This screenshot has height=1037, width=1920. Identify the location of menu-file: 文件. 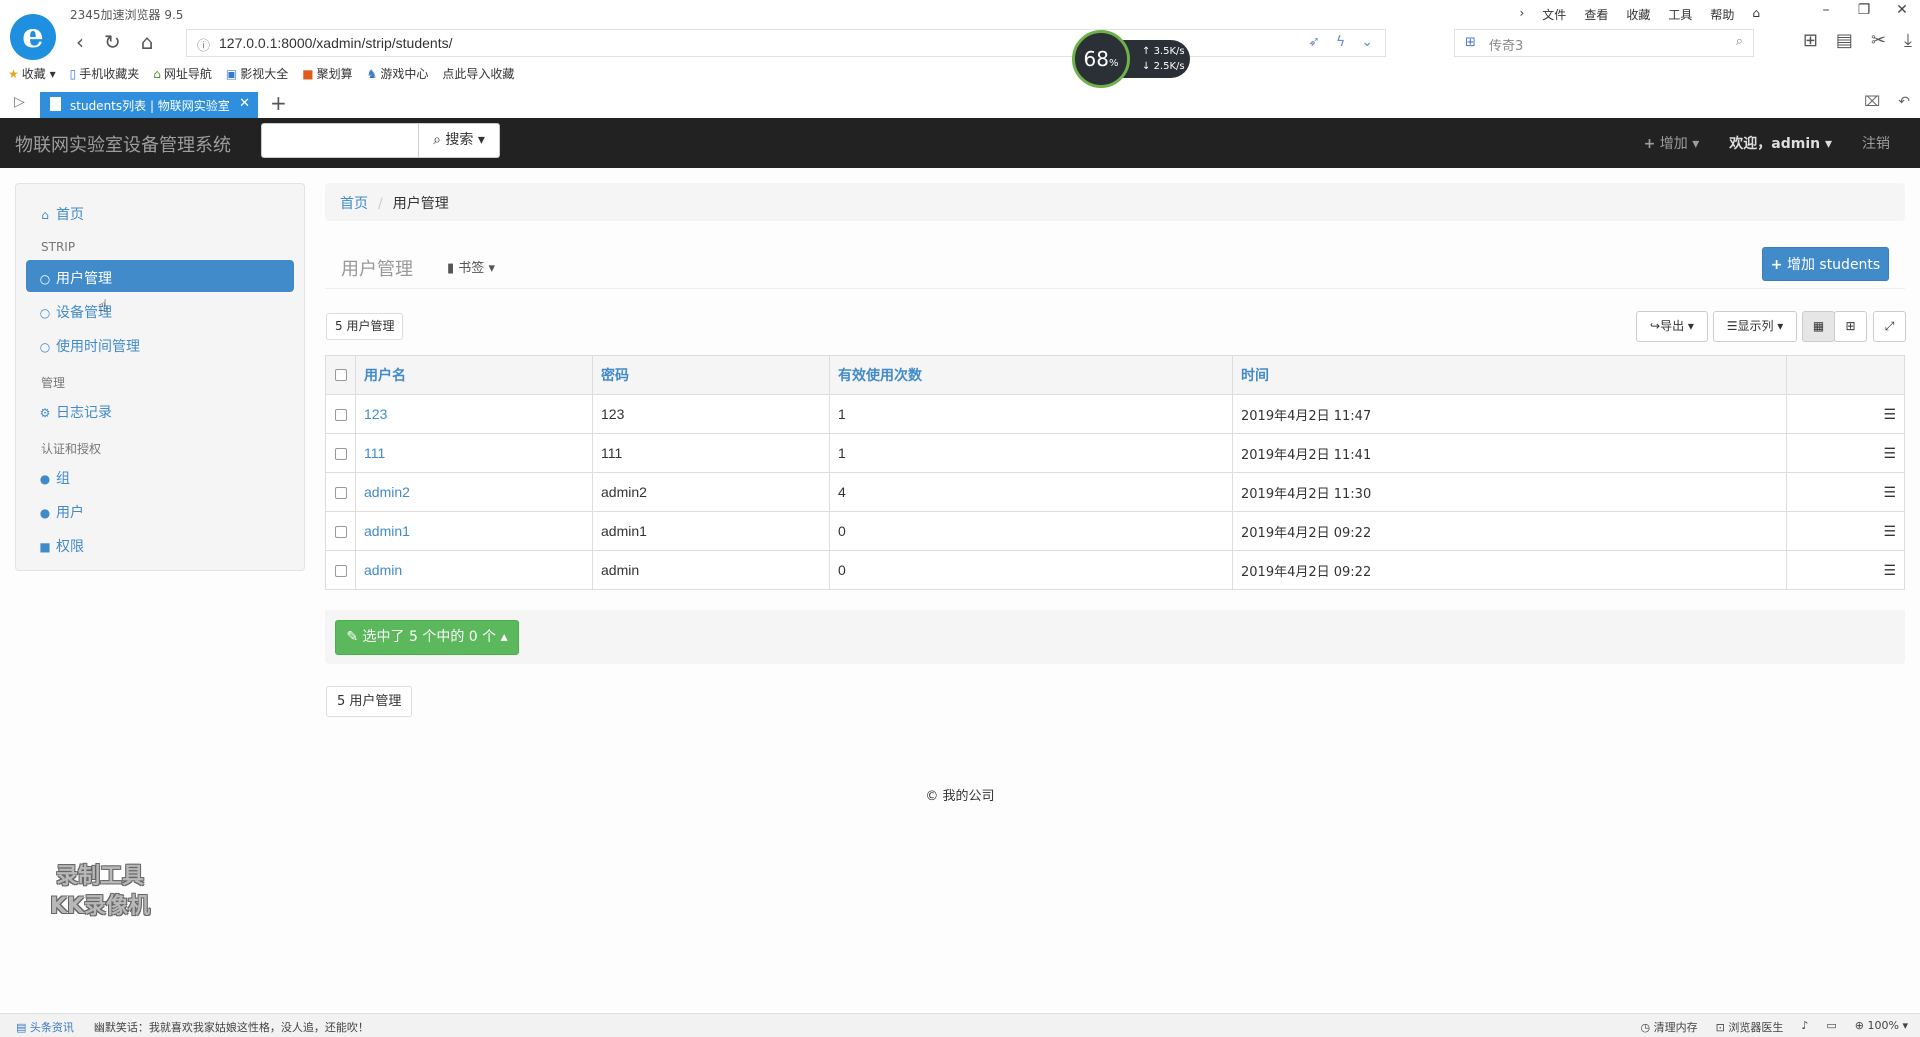
(1554, 14).